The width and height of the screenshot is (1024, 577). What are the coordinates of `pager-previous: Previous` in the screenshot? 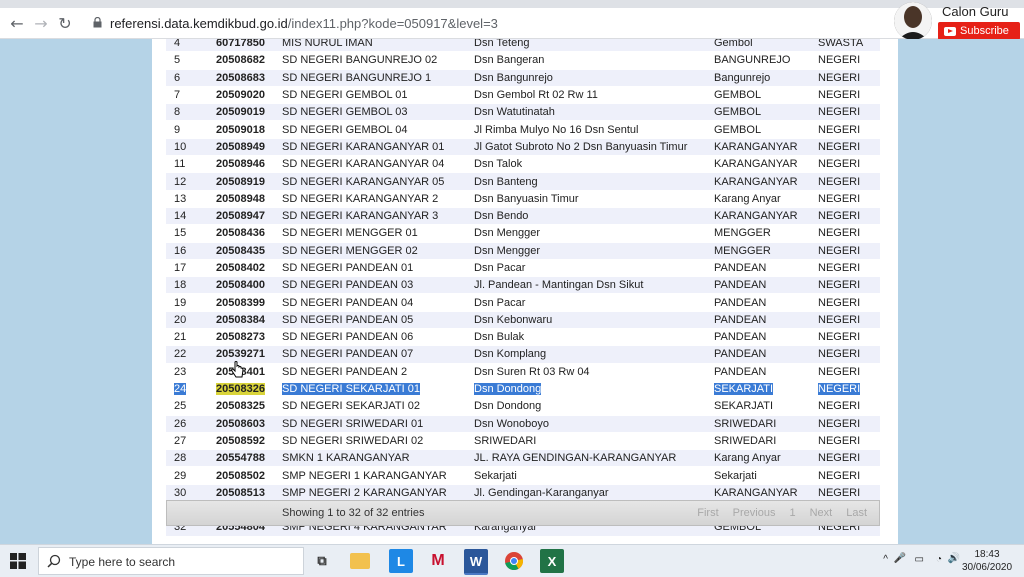 It's located at (754, 513).